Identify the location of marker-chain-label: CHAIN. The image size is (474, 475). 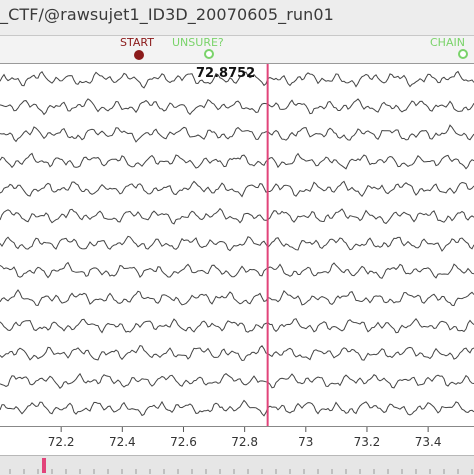
(447, 42).